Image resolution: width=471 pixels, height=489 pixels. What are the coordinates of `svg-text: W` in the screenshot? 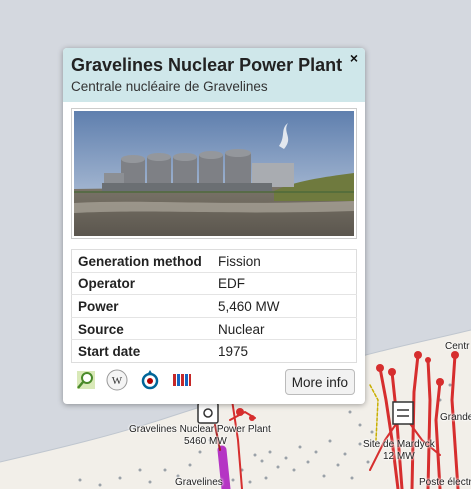 It's located at (117, 381).